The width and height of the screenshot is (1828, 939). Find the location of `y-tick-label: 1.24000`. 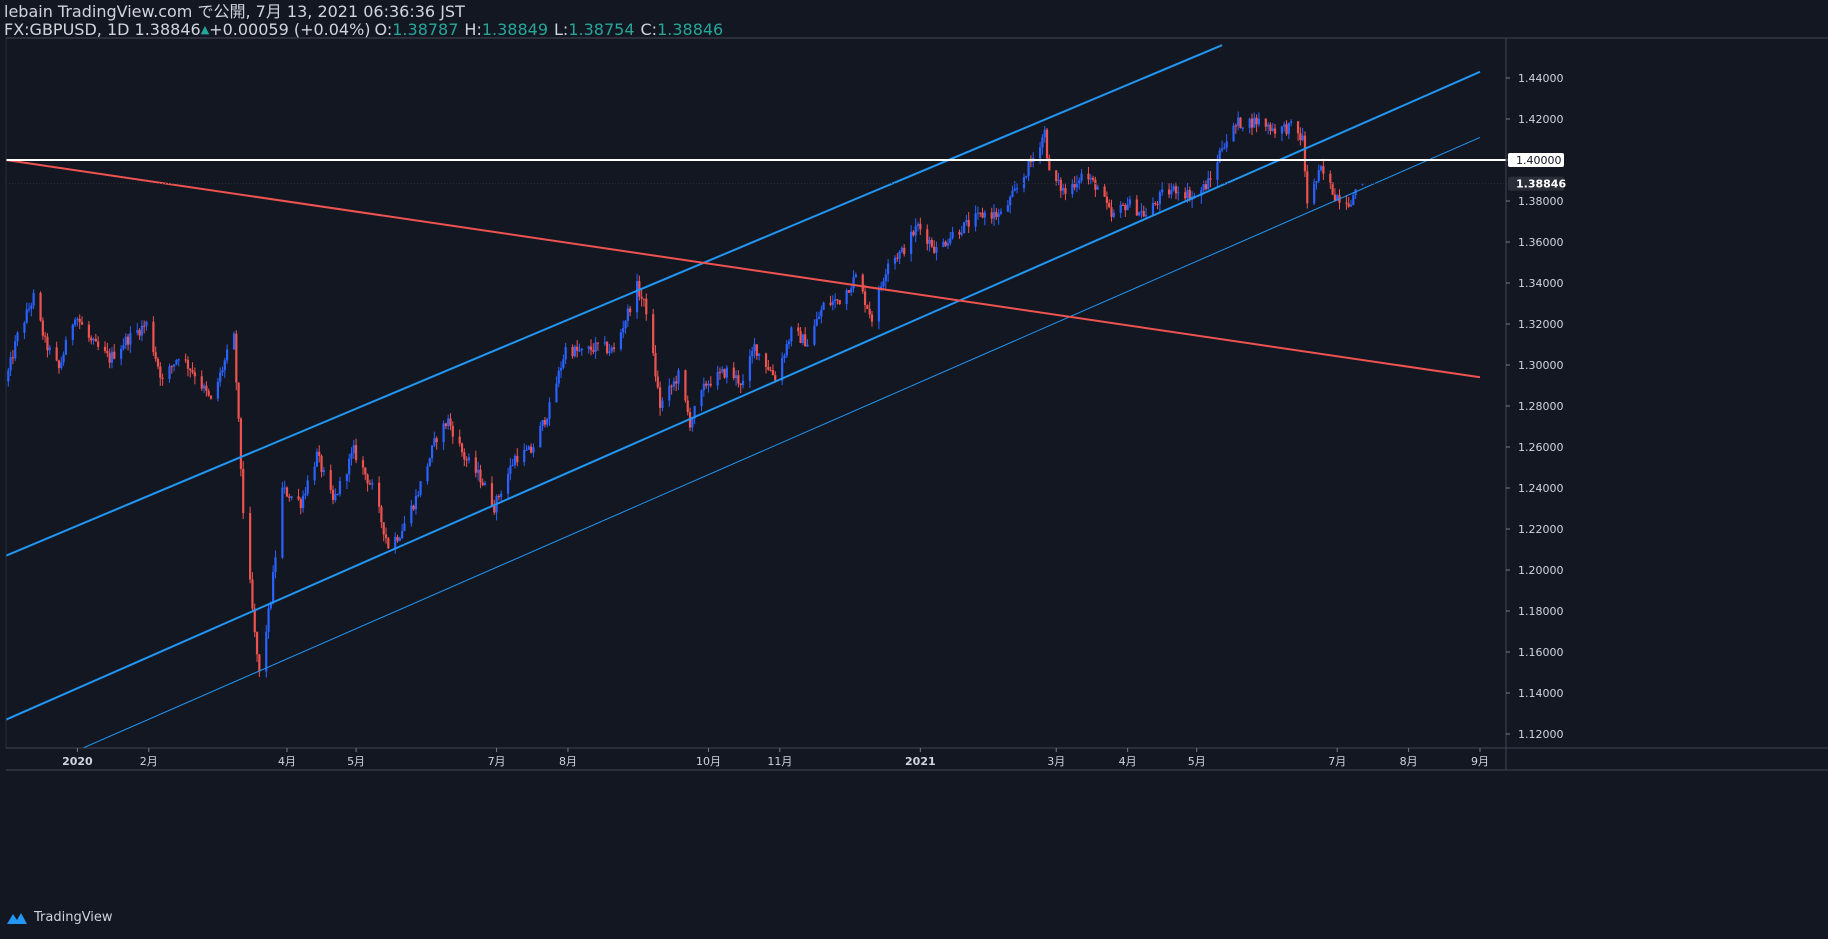

y-tick-label: 1.24000 is located at coordinates (1541, 488).